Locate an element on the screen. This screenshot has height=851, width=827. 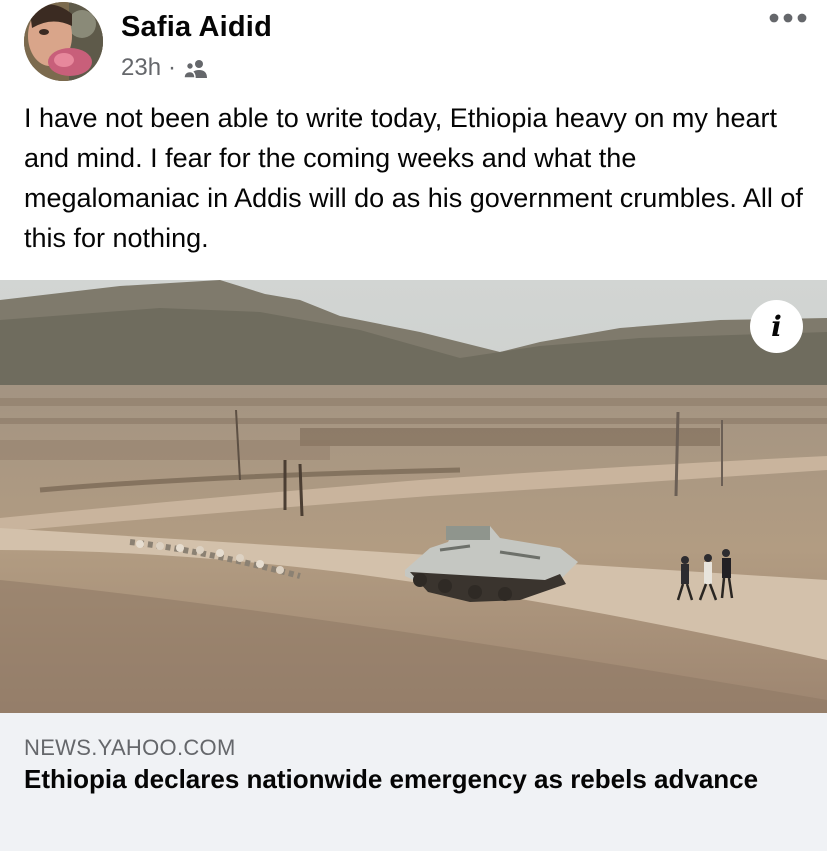
more-dots-icon is located at coordinates (788, 18).